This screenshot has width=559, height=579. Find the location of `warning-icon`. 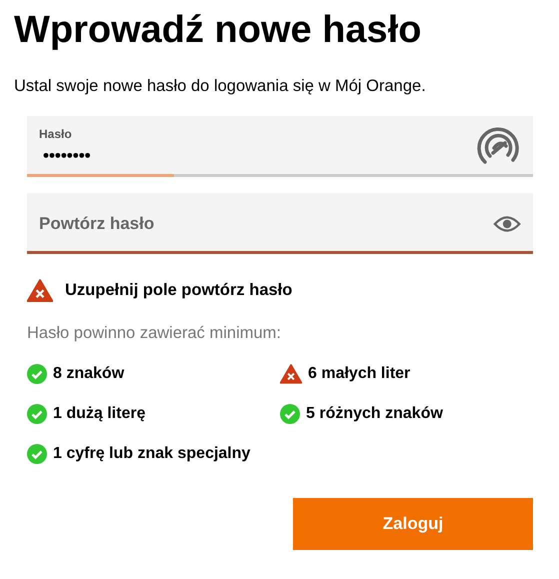

warning-icon is located at coordinates (40, 290).